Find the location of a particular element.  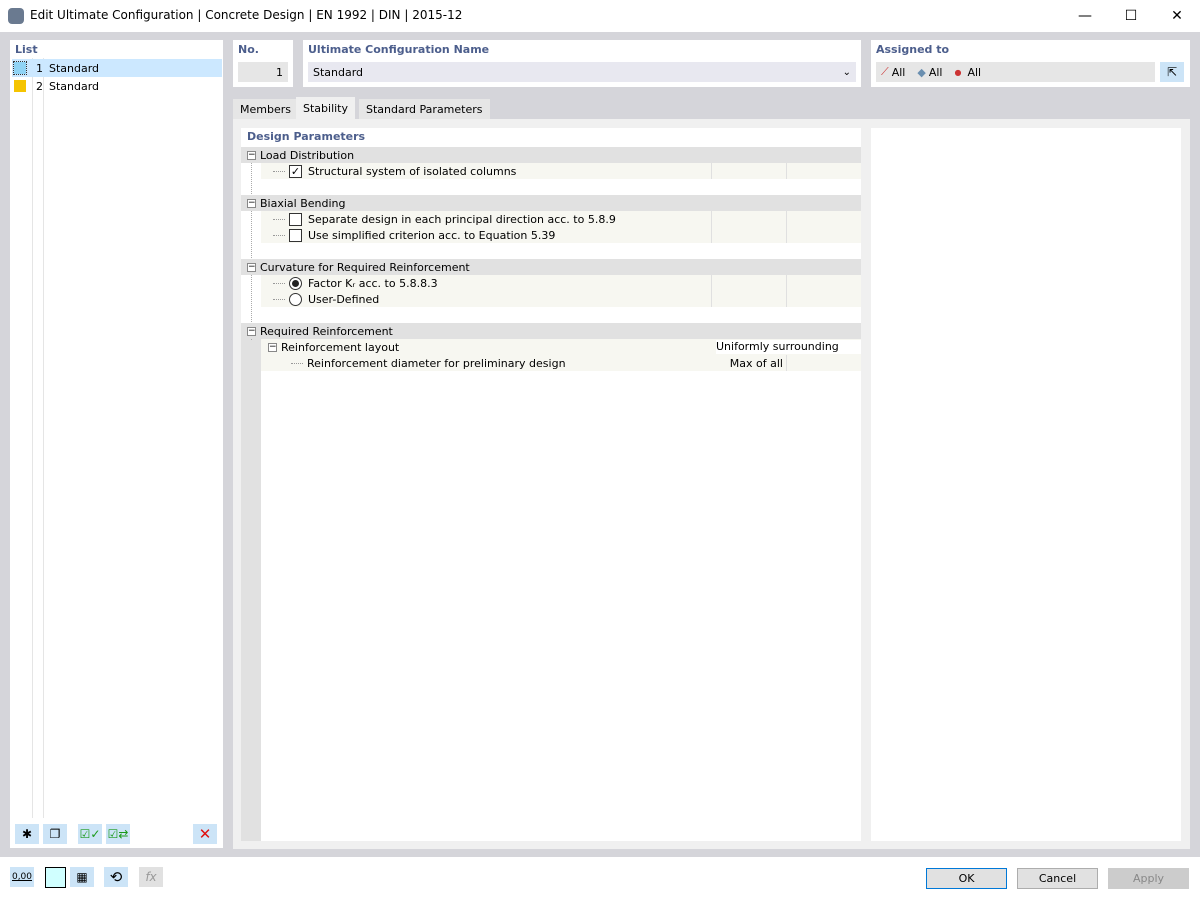

assigned-surfaces: All is located at coordinates (935, 72).